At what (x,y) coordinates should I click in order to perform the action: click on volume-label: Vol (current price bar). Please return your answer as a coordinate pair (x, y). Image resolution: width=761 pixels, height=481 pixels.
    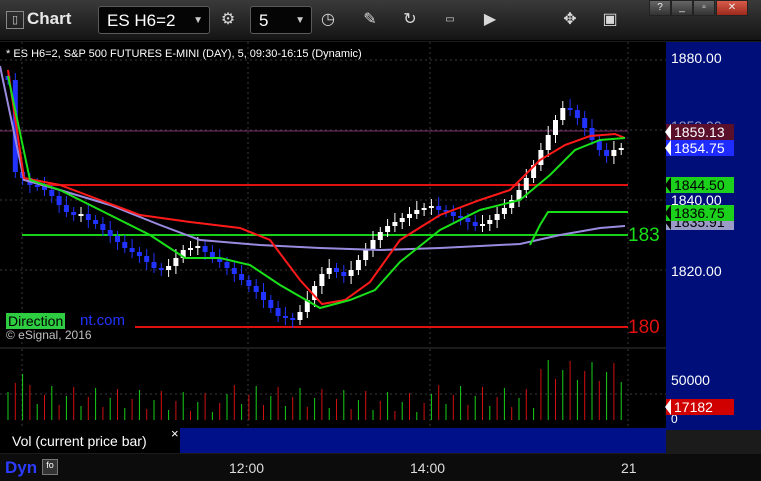
    Looking at the image, I should click on (79, 441).